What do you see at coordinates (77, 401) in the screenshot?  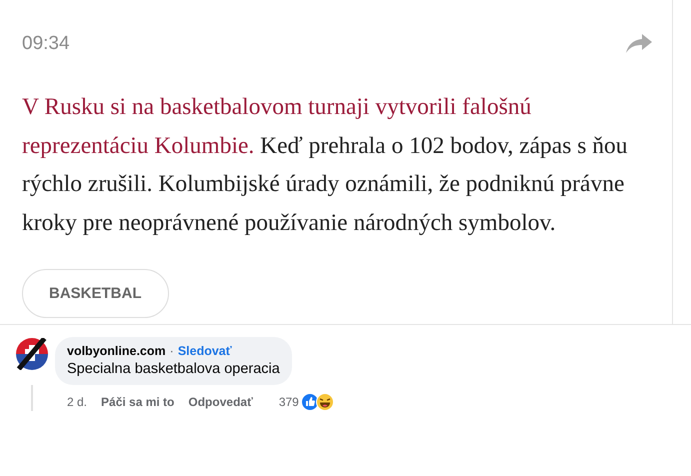 I see `comment-age: 2 d.` at bounding box center [77, 401].